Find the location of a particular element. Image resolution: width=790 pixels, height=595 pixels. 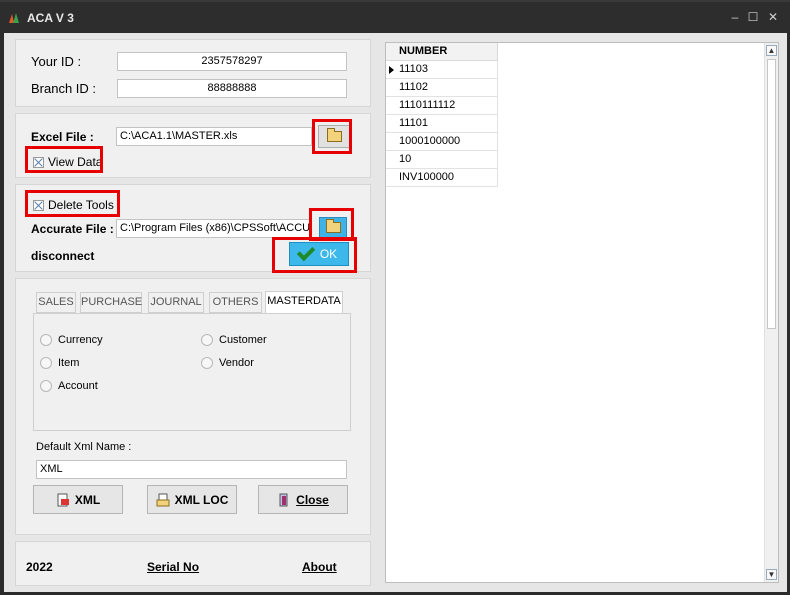

exit-door-icon is located at coordinates (283, 499).